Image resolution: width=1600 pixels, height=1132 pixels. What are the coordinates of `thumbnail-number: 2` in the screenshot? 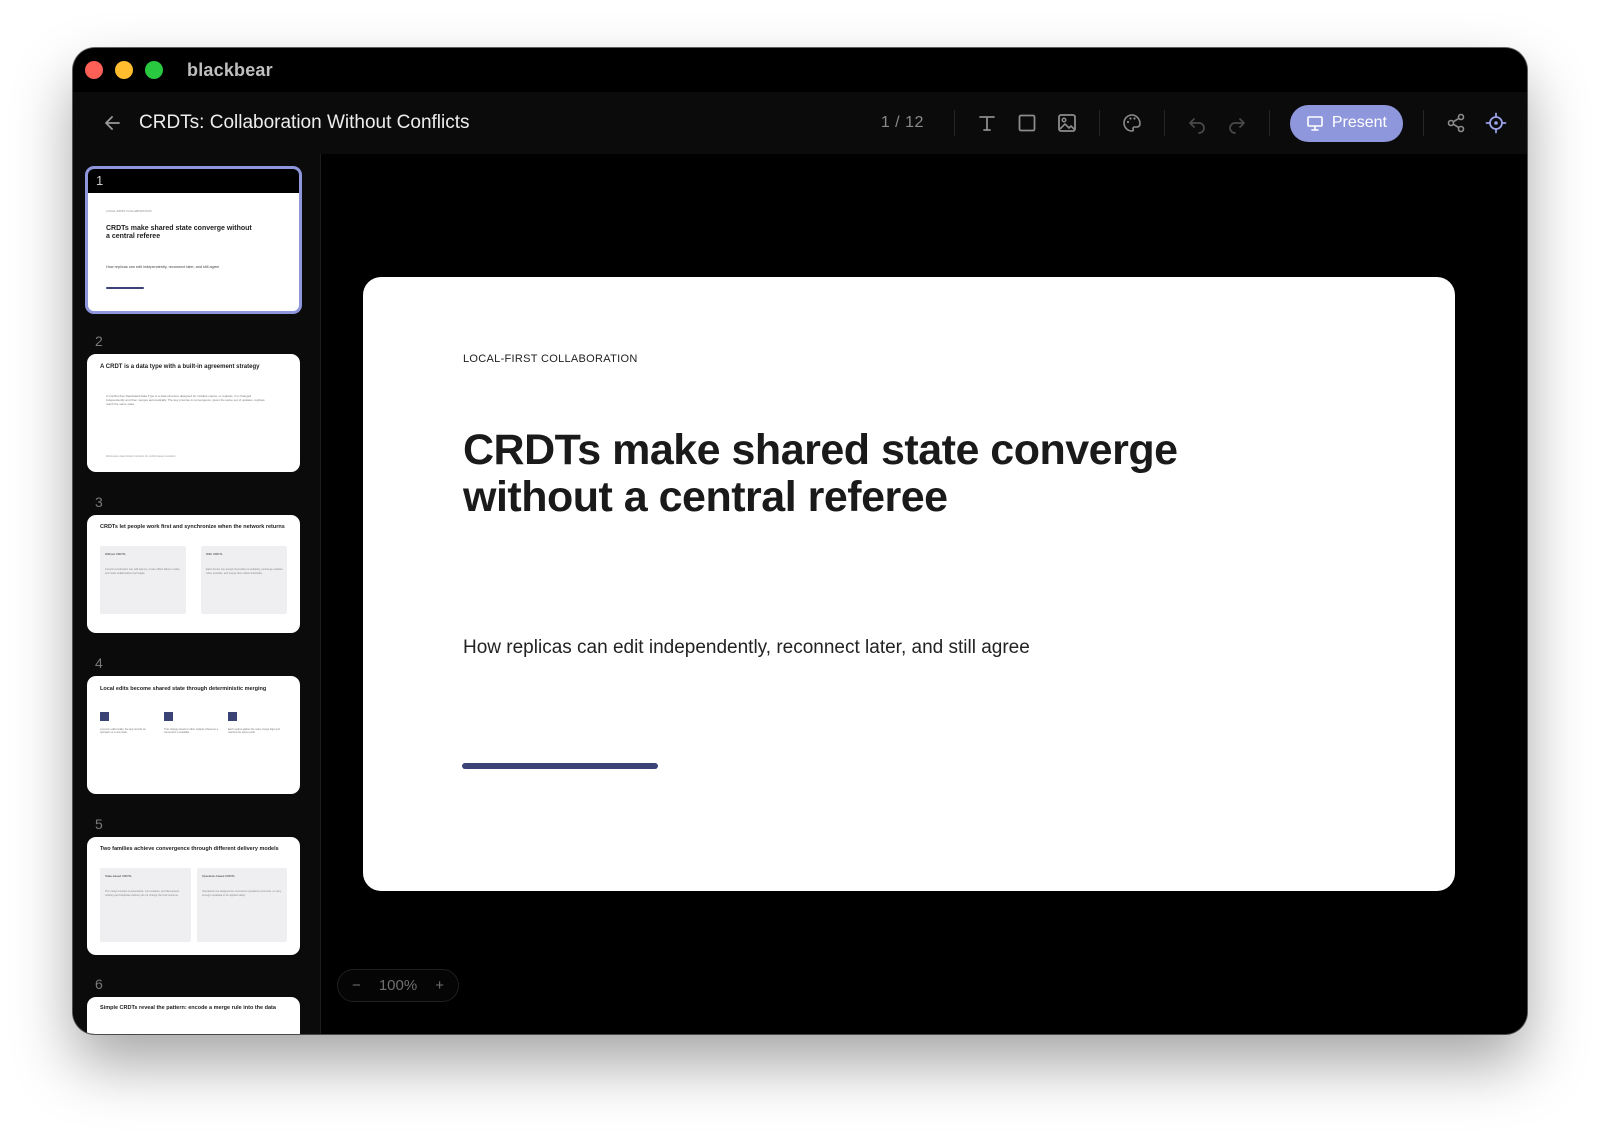 It's located at (99, 341).